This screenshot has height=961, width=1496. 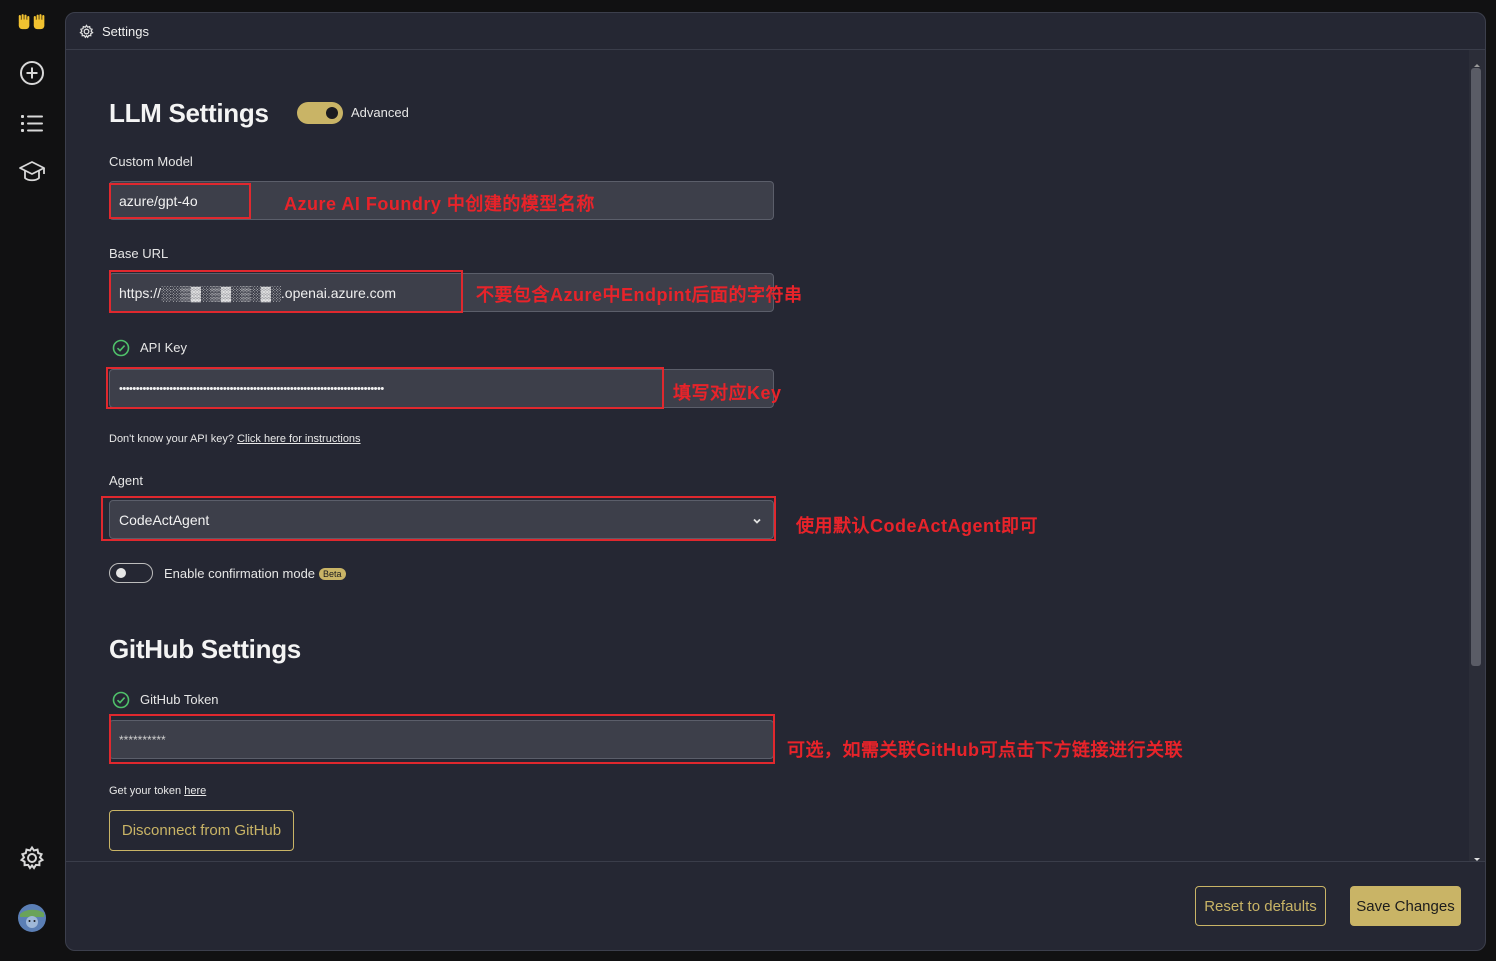 I want to click on beta-badge: Beta, so click(x=332, y=574).